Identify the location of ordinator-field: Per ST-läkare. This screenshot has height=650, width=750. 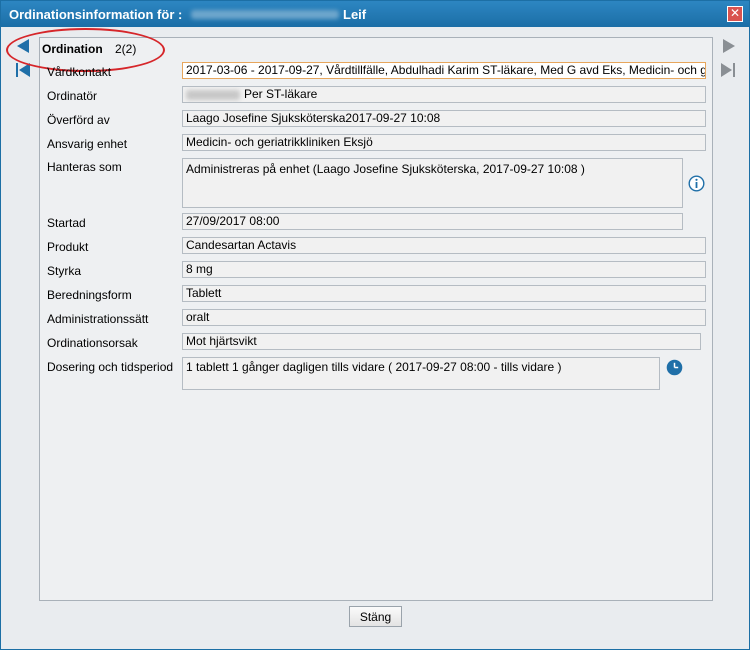
(444, 94).